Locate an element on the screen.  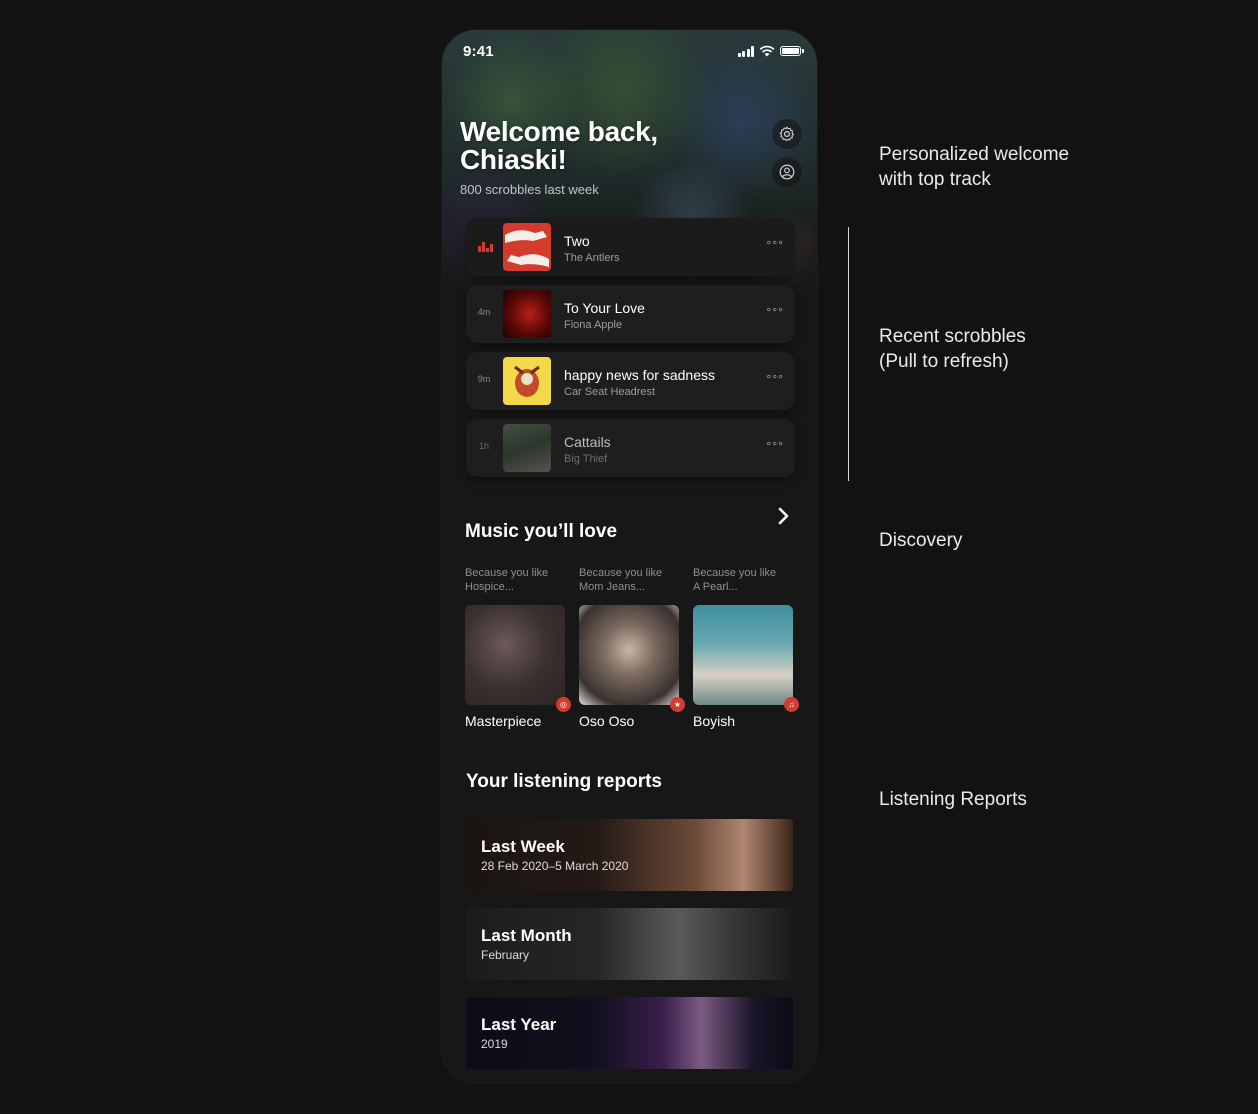
recommendation-card: Because you like Mom Jeans... ★ Oso Oso is located at coordinates (632, 647).